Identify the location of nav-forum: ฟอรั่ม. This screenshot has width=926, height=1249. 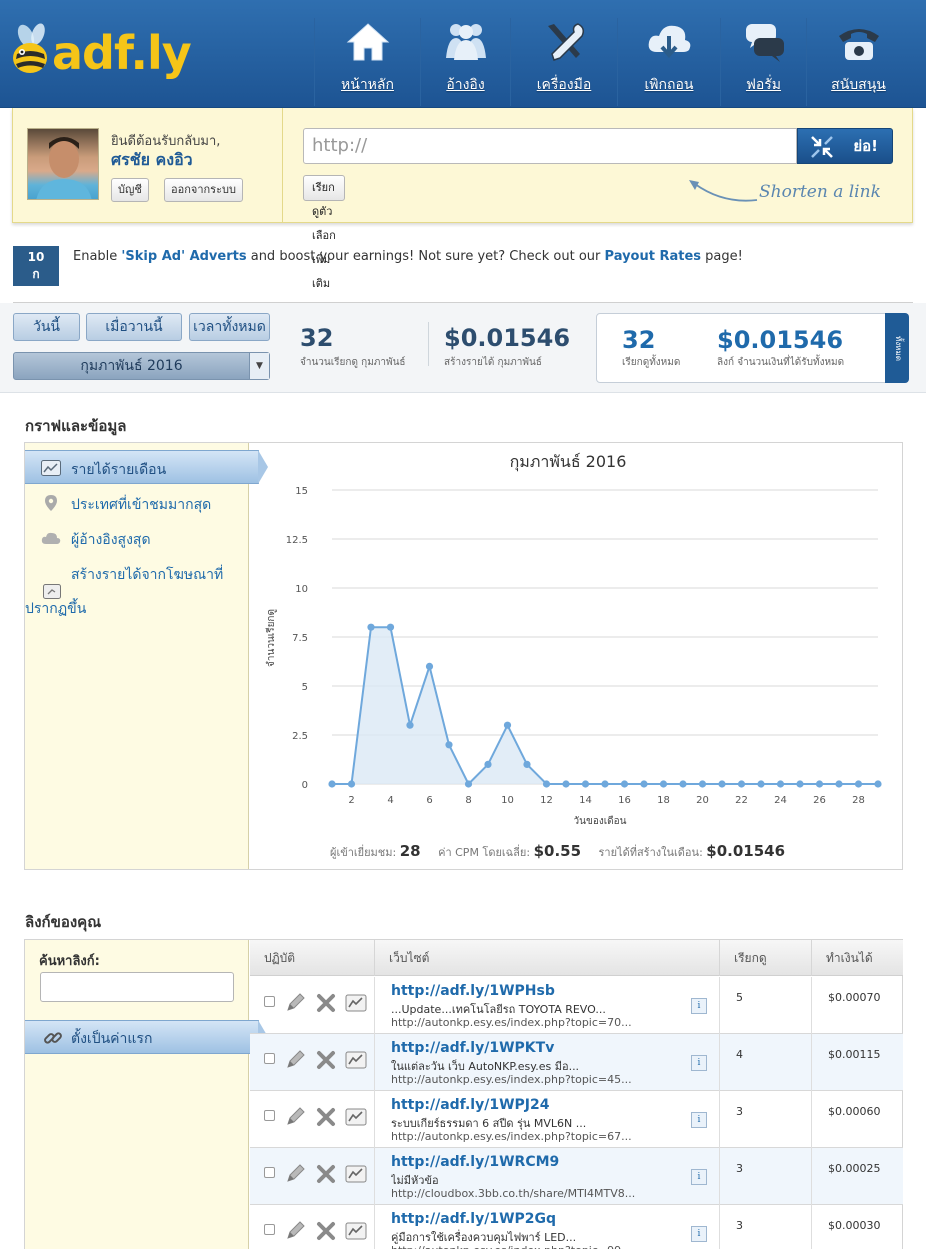
(763, 62).